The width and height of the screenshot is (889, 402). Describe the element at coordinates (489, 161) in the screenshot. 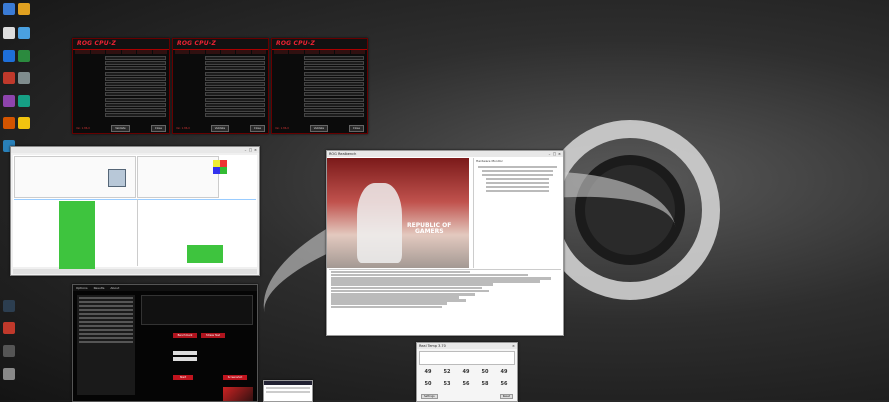

I see `hardware-tree-title: Hardware Monitor` at that location.